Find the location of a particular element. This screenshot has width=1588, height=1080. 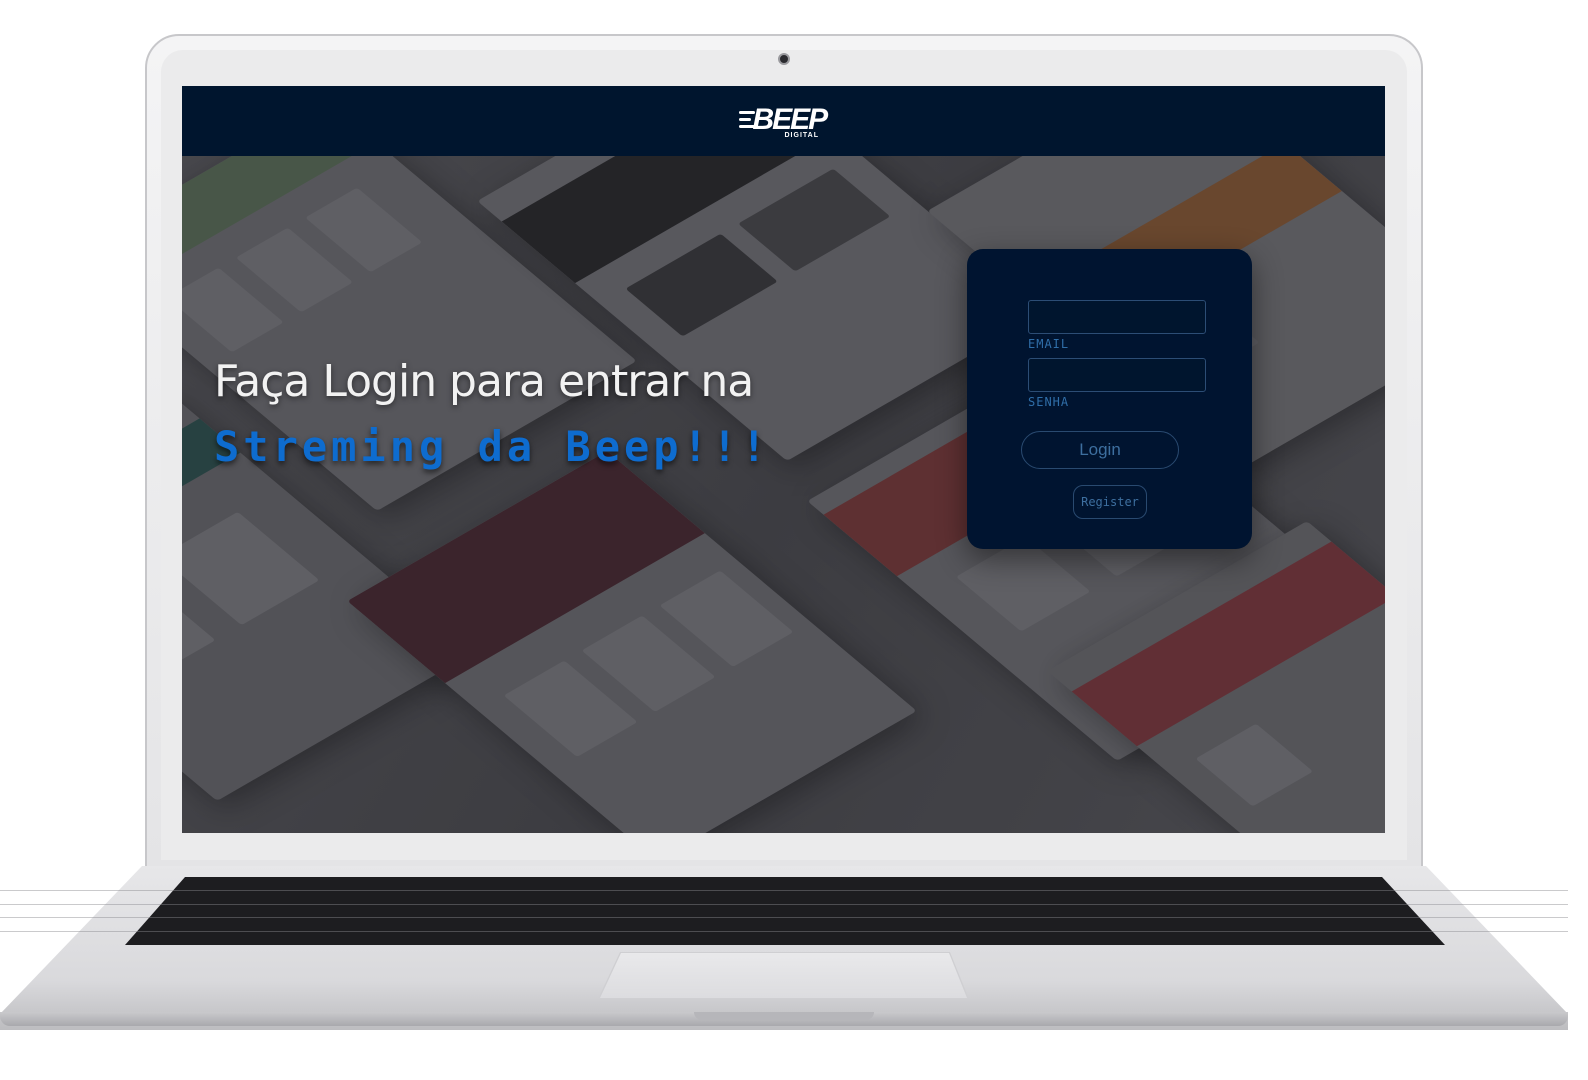

hero-subtitle: Streming da Beep!!! is located at coordinates (492, 446).